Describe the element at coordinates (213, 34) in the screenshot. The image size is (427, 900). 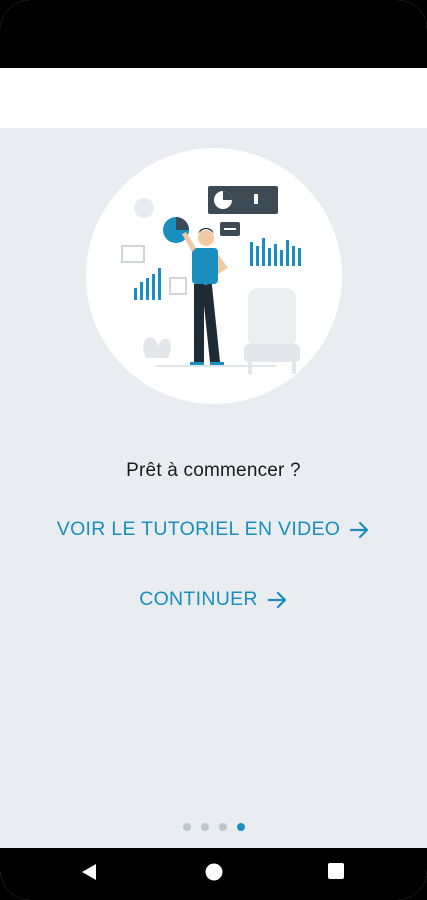
I see `status-bar` at that location.